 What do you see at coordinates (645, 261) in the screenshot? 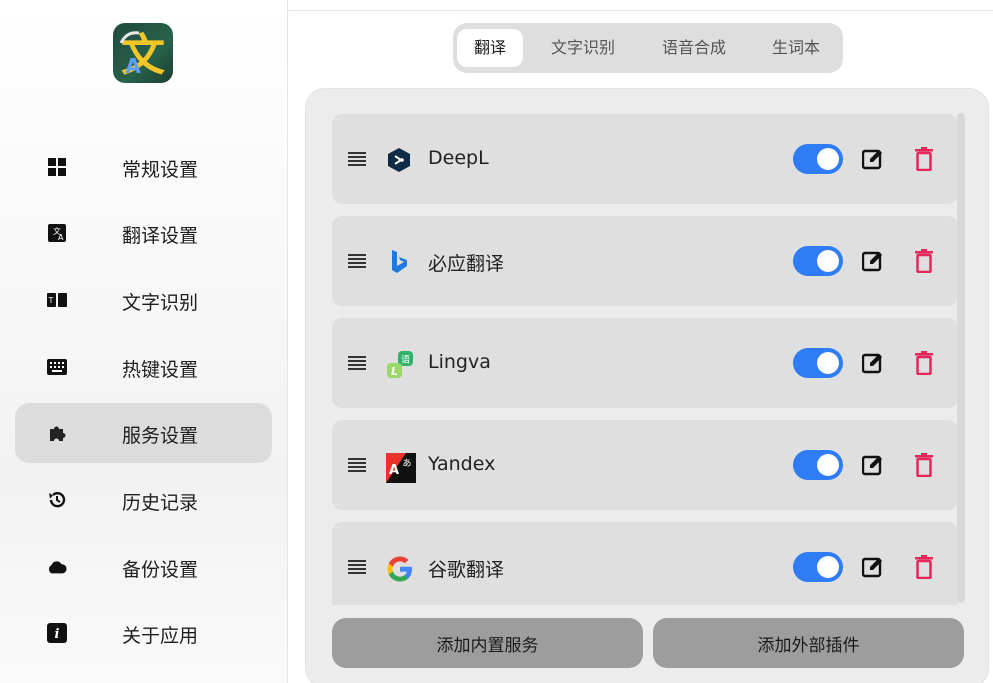
I see `service-row-bing: 必应翻译` at bounding box center [645, 261].